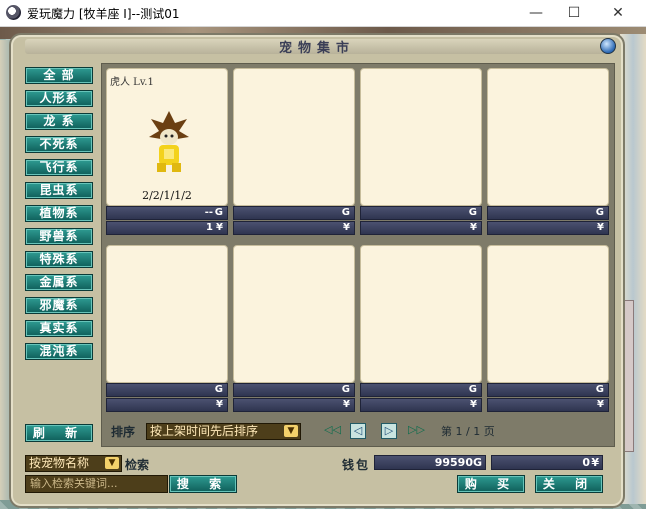  Describe the element at coordinates (59, 167) in the screenshot. I see `category-button-4: 飞行系` at that location.